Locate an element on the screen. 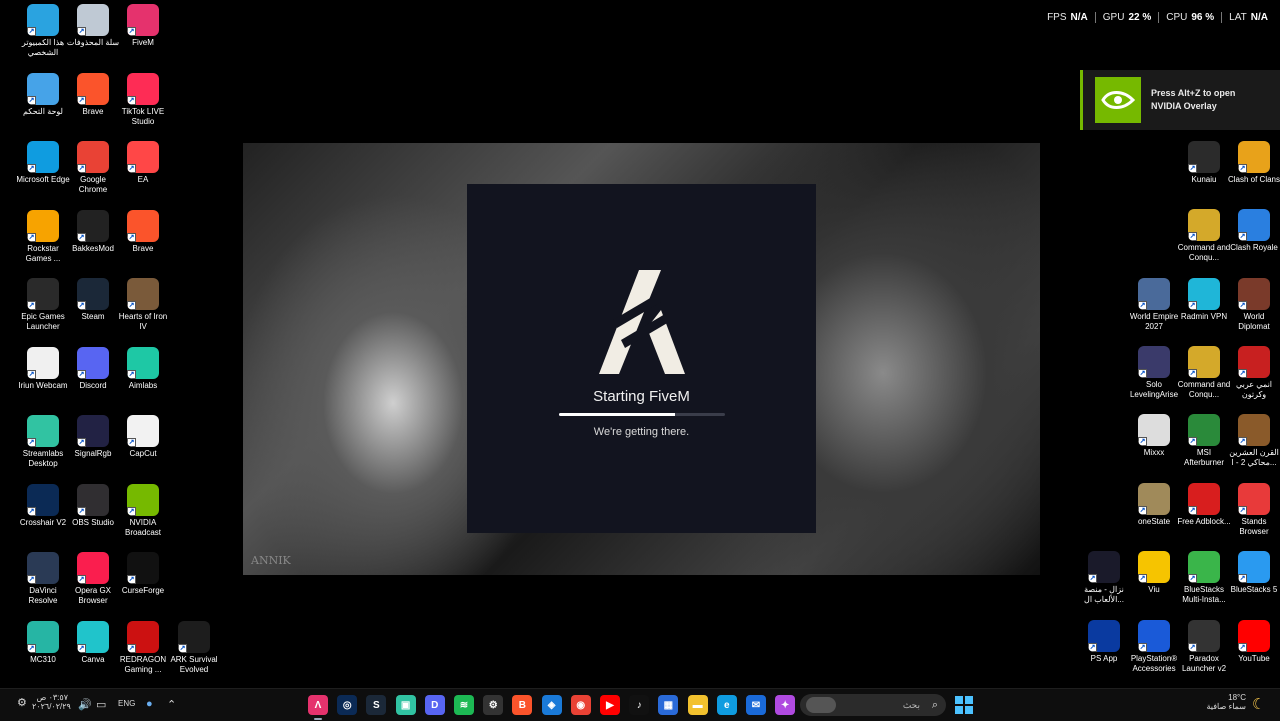 This screenshot has width=1280, height=721. network-icon: ▭ is located at coordinates (101, 704).